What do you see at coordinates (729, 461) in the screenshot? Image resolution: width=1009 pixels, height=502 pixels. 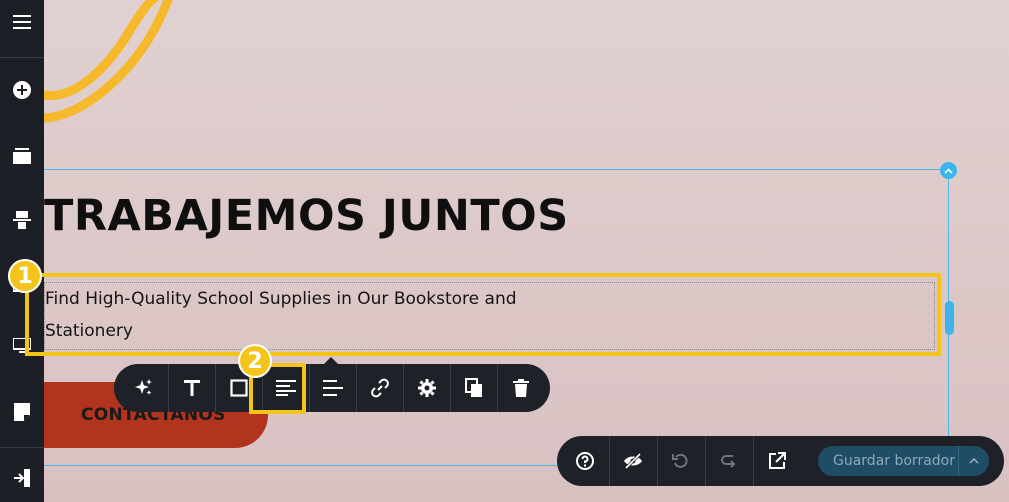 I see `redo-icon` at bounding box center [729, 461].